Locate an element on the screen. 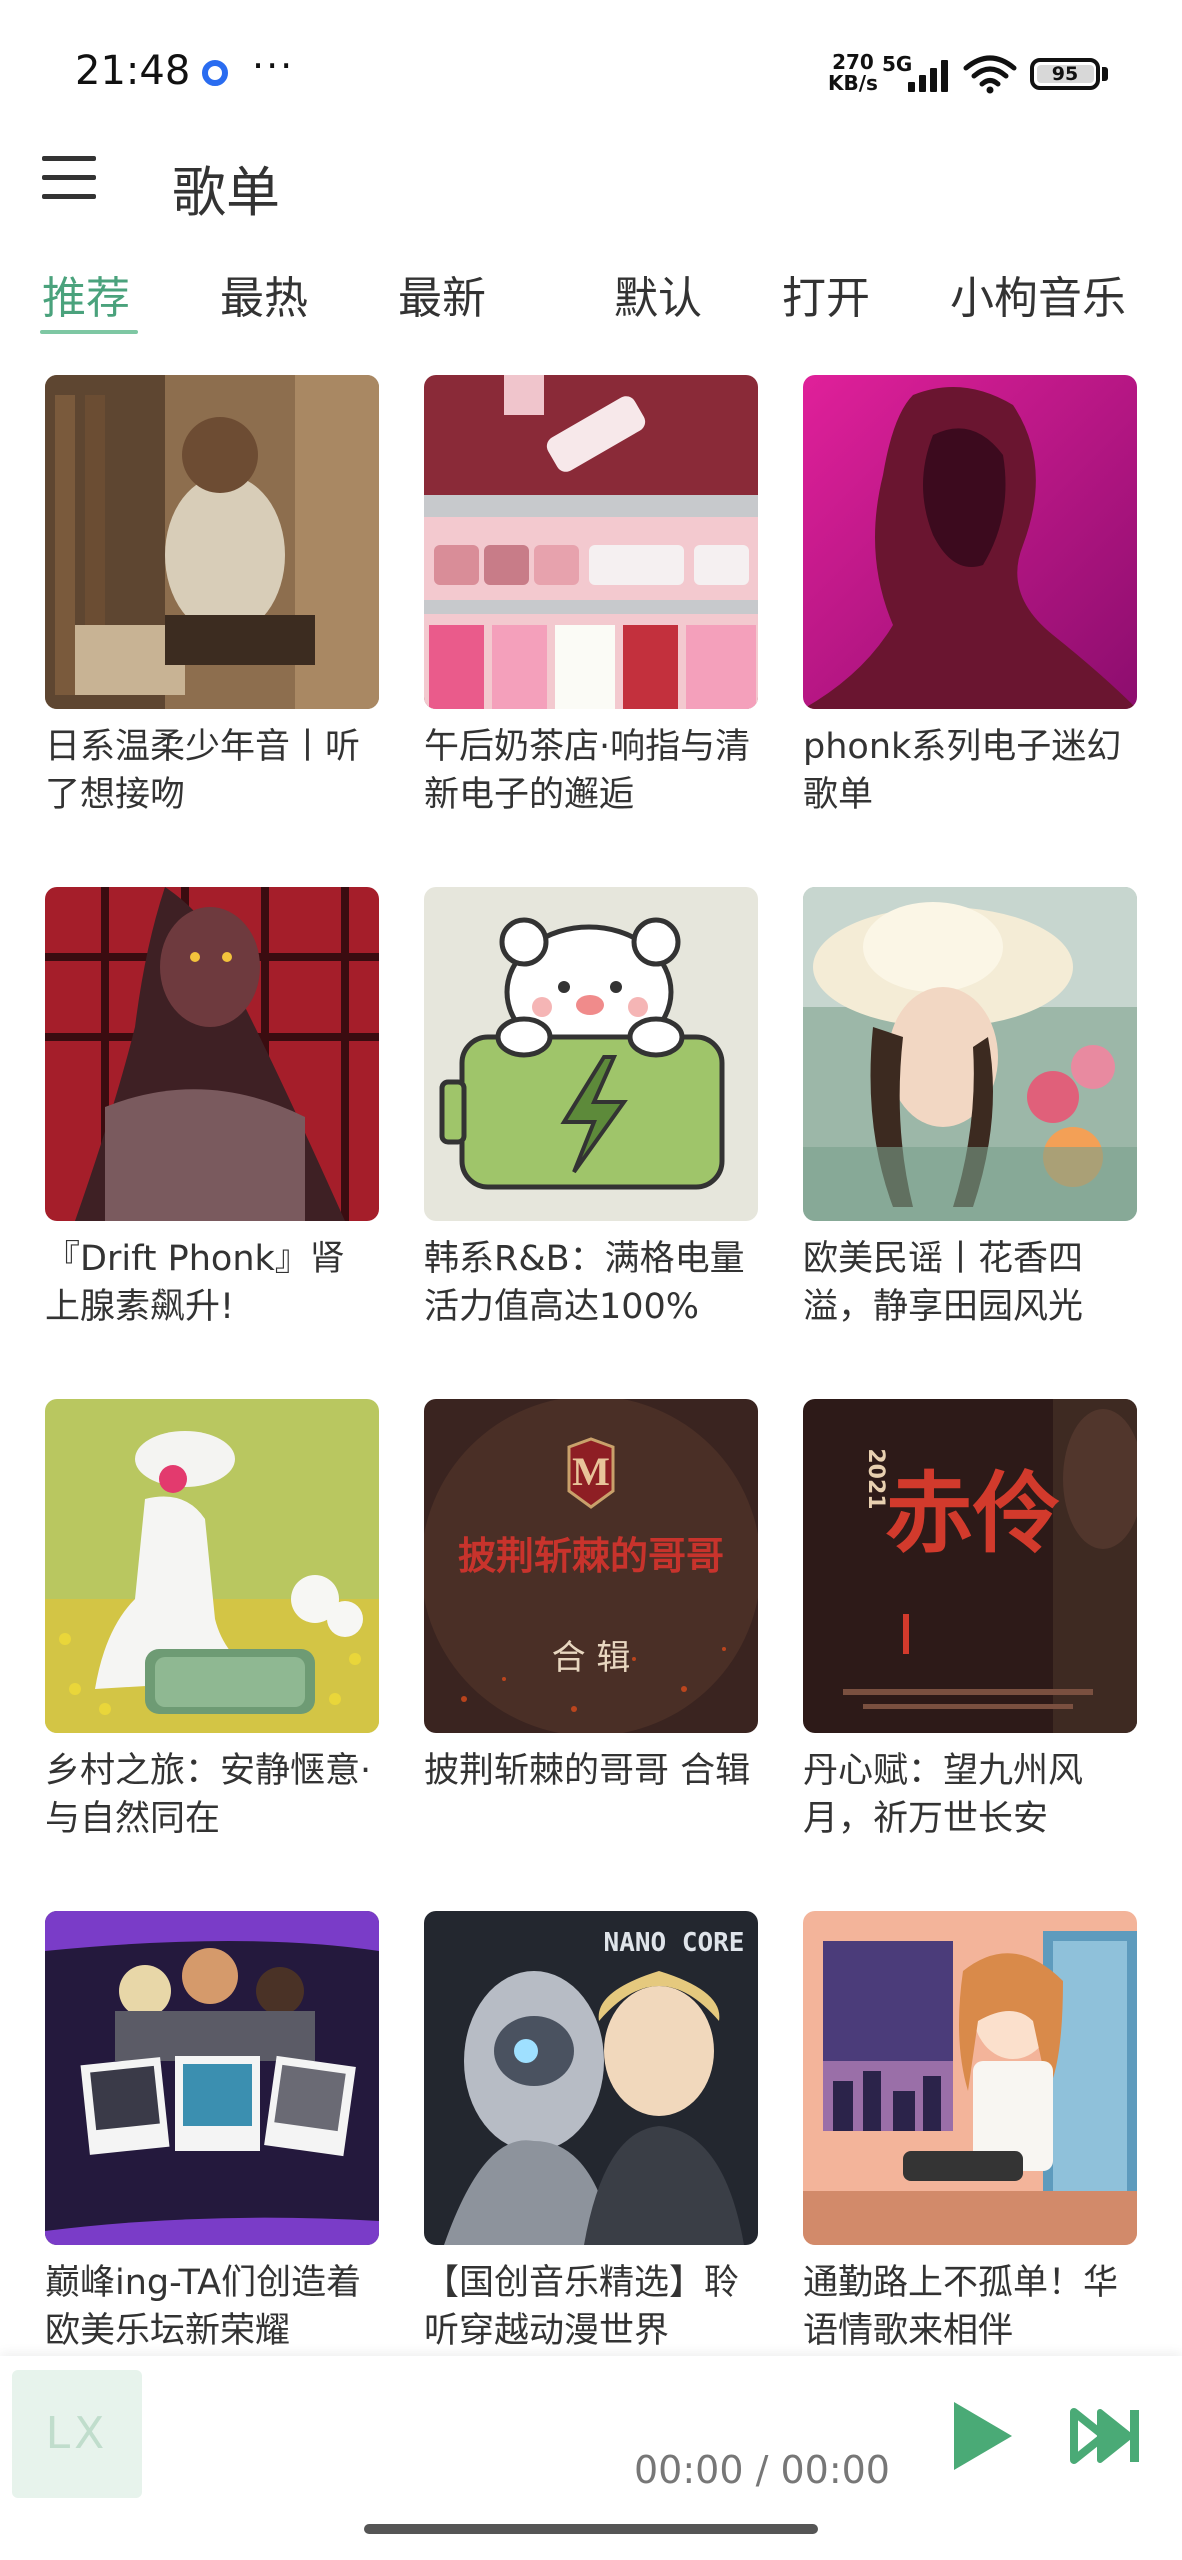 The height and width of the screenshot is (2560, 1182). playlist-card: 韩系R&B：满格电量 活力值高达100% is located at coordinates (591, 1109).